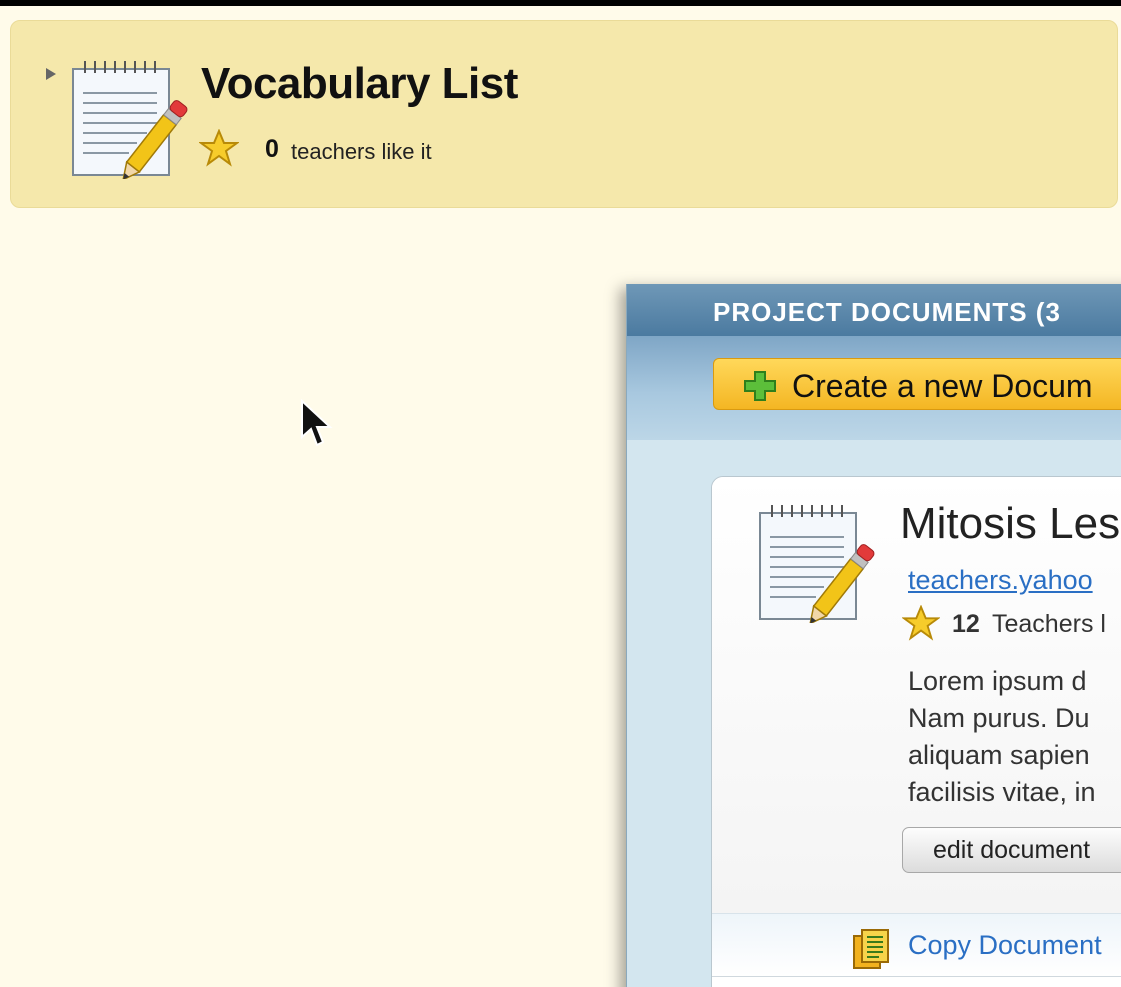  I want to click on edit-document-button: edit document, so click(1011, 850).